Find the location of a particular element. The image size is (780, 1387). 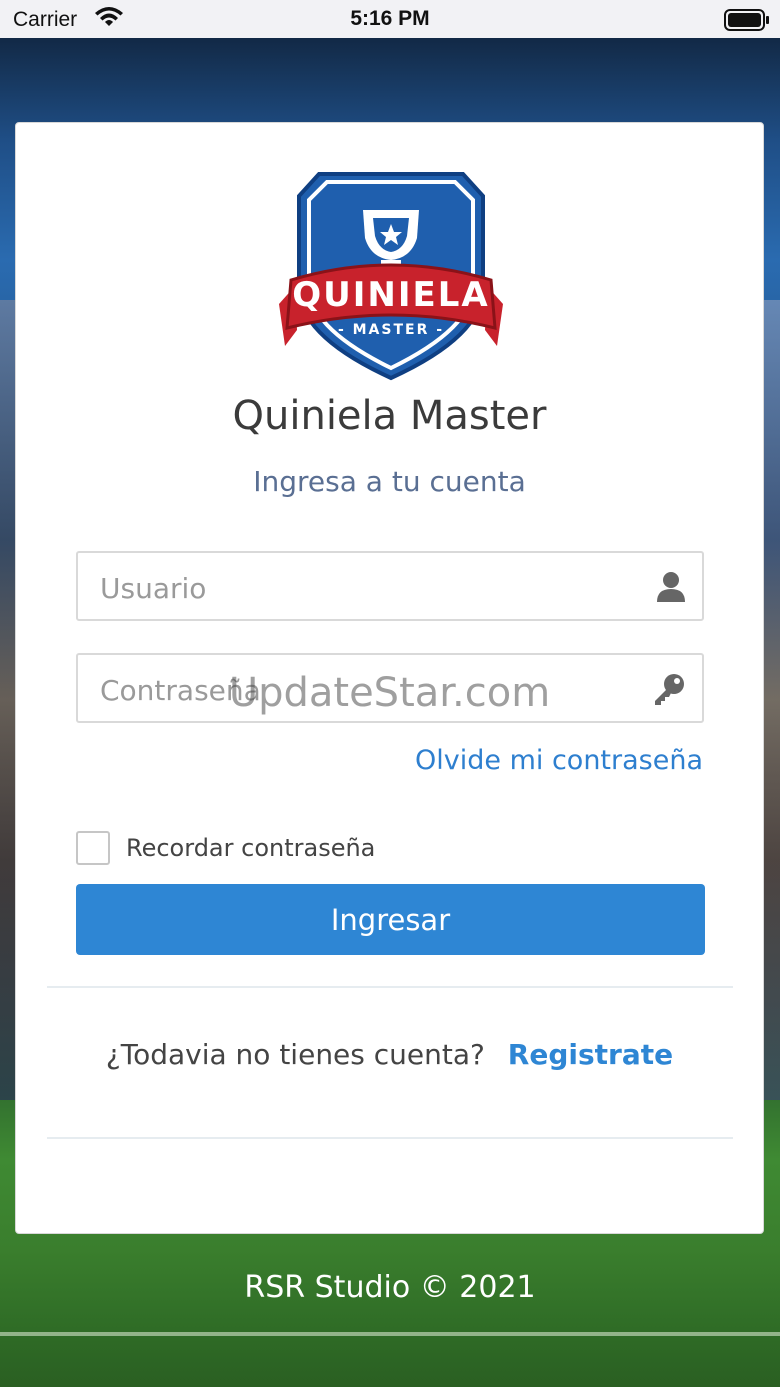

app-title: Quiniela Master is located at coordinates (389, 416).